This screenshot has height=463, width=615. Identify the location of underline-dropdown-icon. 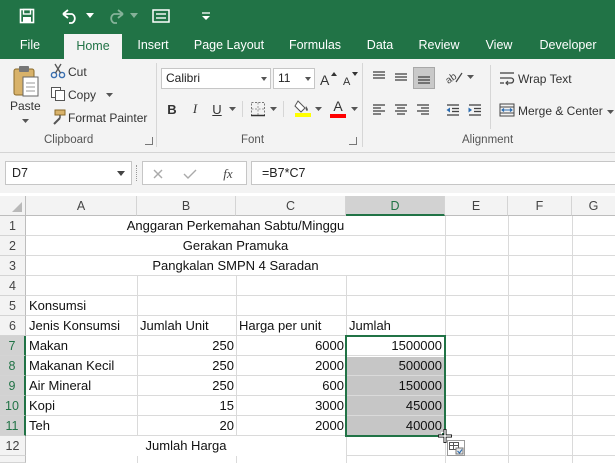
(232, 109).